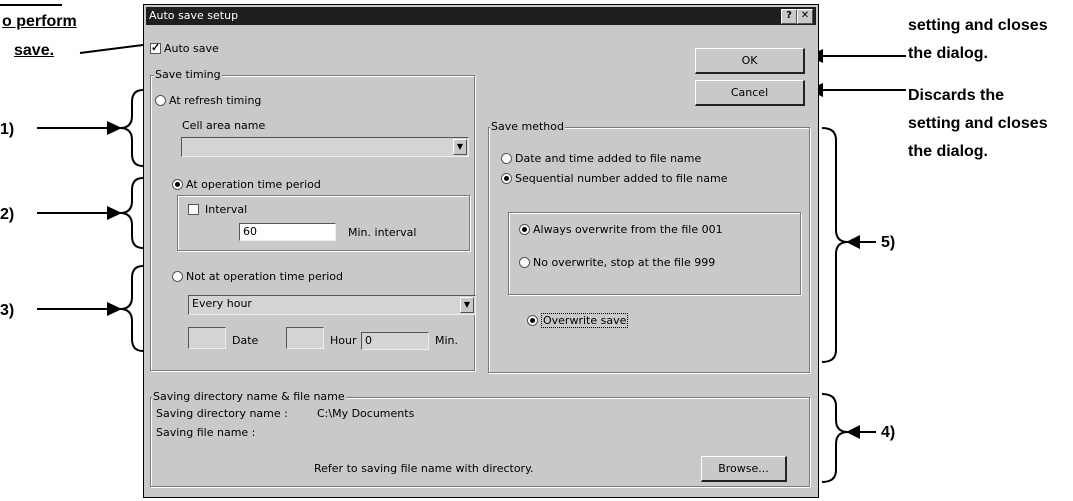 Image resolution: width=1073 pixels, height=501 pixels. What do you see at coordinates (305, 338) in the screenshot?
I see `hour-input` at bounding box center [305, 338].